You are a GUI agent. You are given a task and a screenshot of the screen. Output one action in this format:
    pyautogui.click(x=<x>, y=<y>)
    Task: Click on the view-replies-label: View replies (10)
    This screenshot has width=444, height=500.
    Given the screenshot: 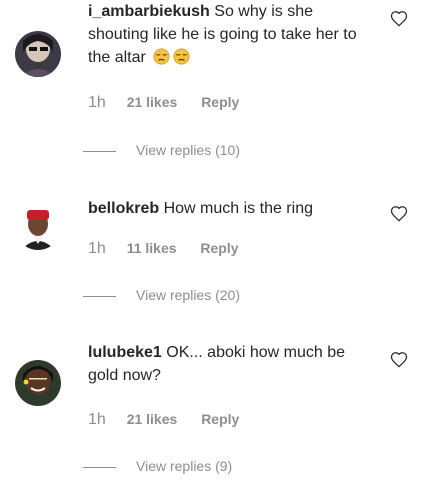 What is the action you would take?
    pyautogui.click(x=188, y=150)
    